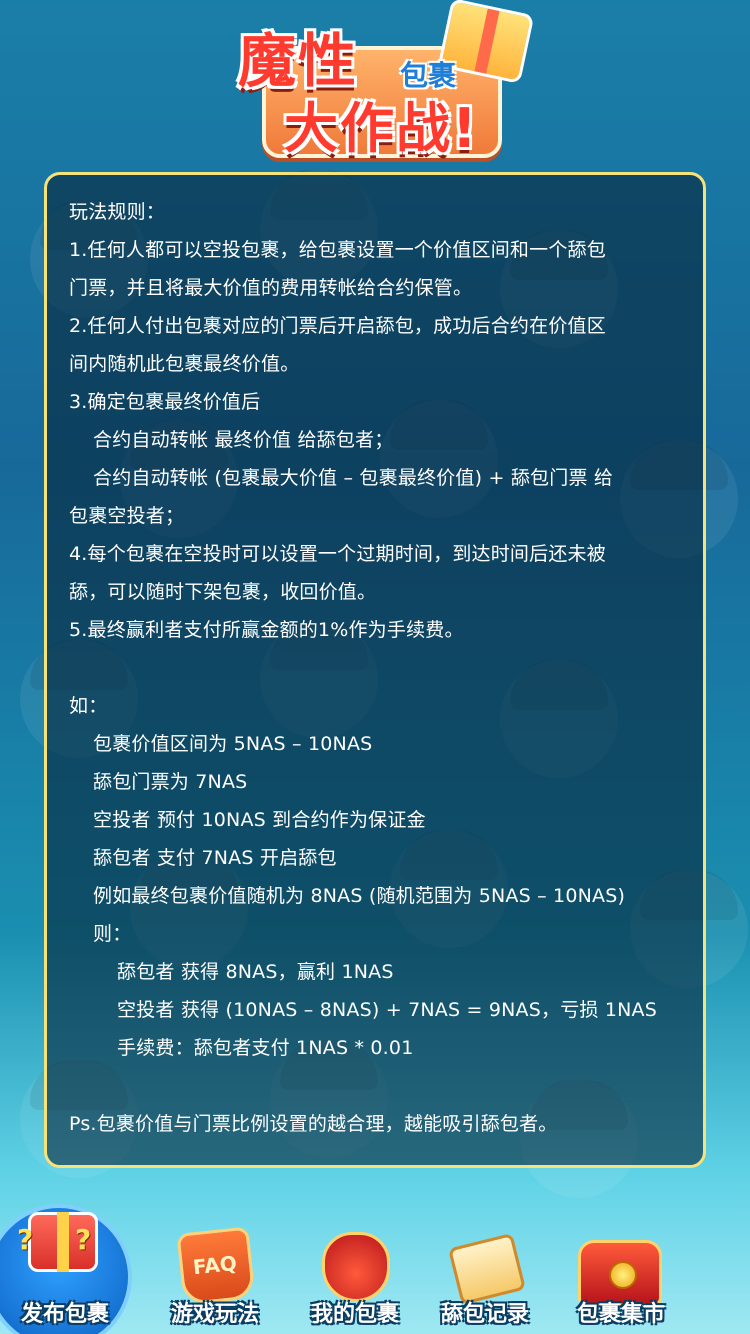 This screenshot has width=750, height=1334. What do you see at coordinates (484, 1314) in the screenshot?
I see `nav-label: 舔包记录` at bounding box center [484, 1314].